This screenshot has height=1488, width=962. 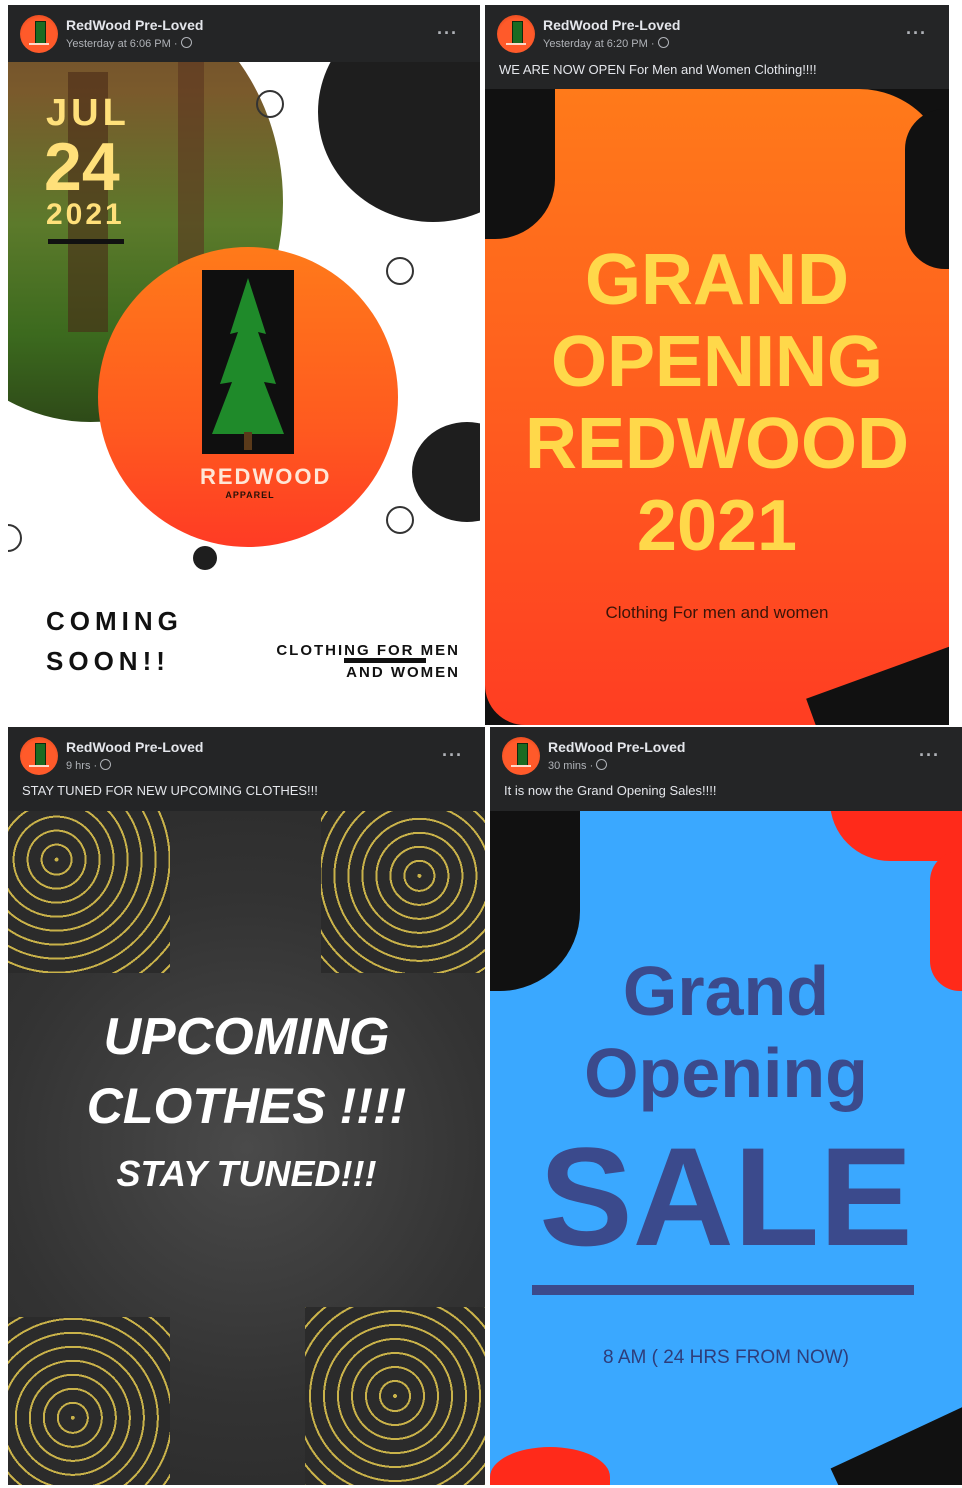 What do you see at coordinates (82, 167) in the screenshot?
I see `date-day: 24` at bounding box center [82, 167].